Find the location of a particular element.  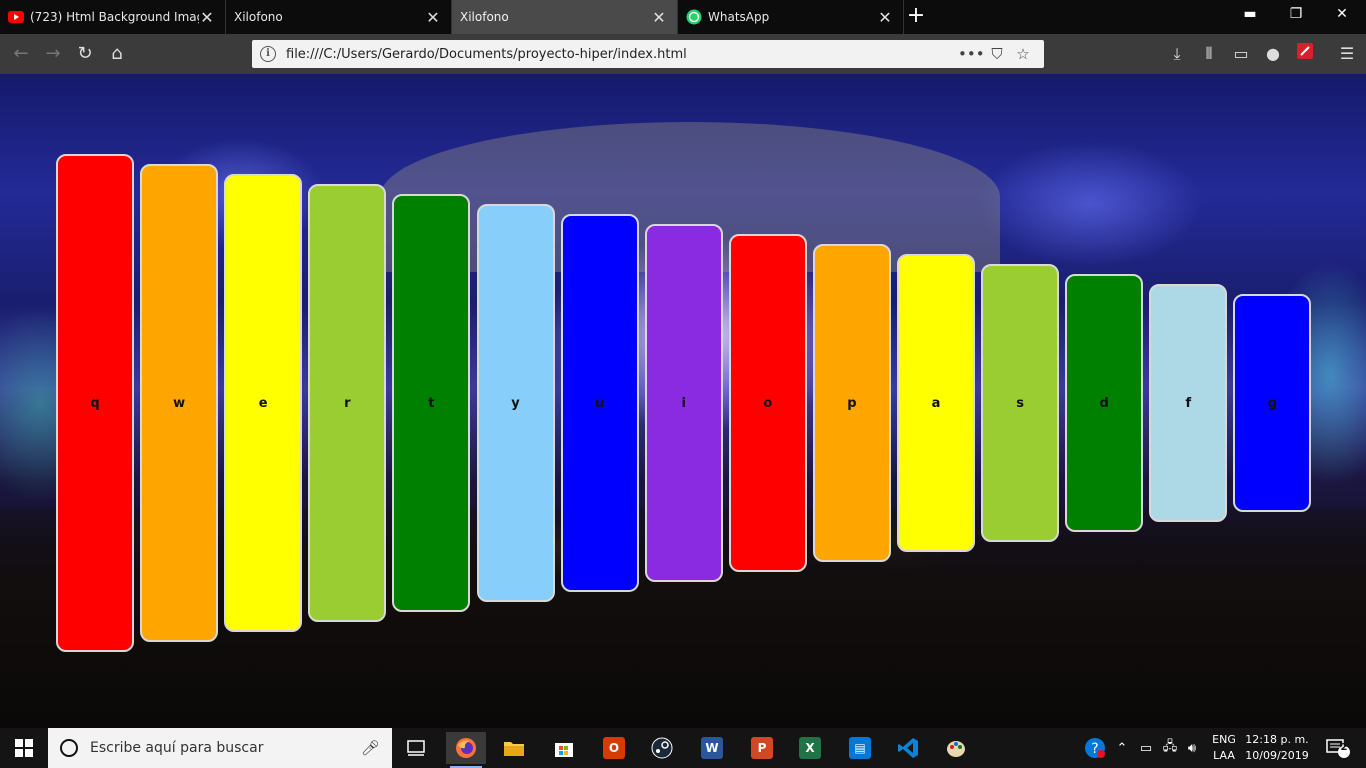

microphone-icon: 🎤︎ is located at coordinates (370, 748).